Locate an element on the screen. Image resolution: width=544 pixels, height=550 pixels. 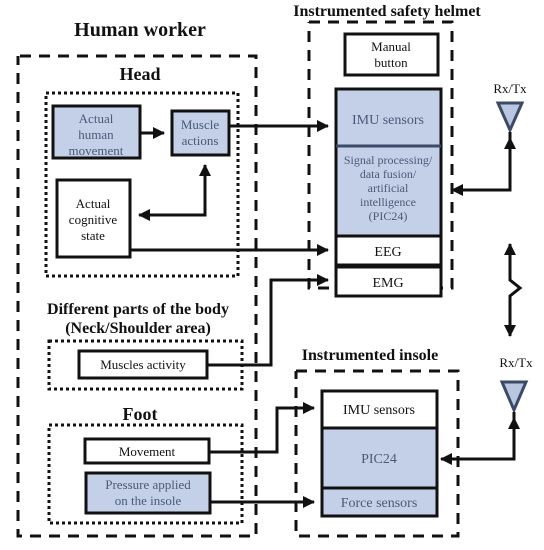
block-text-line: artificial is located at coordinates (388, 188).